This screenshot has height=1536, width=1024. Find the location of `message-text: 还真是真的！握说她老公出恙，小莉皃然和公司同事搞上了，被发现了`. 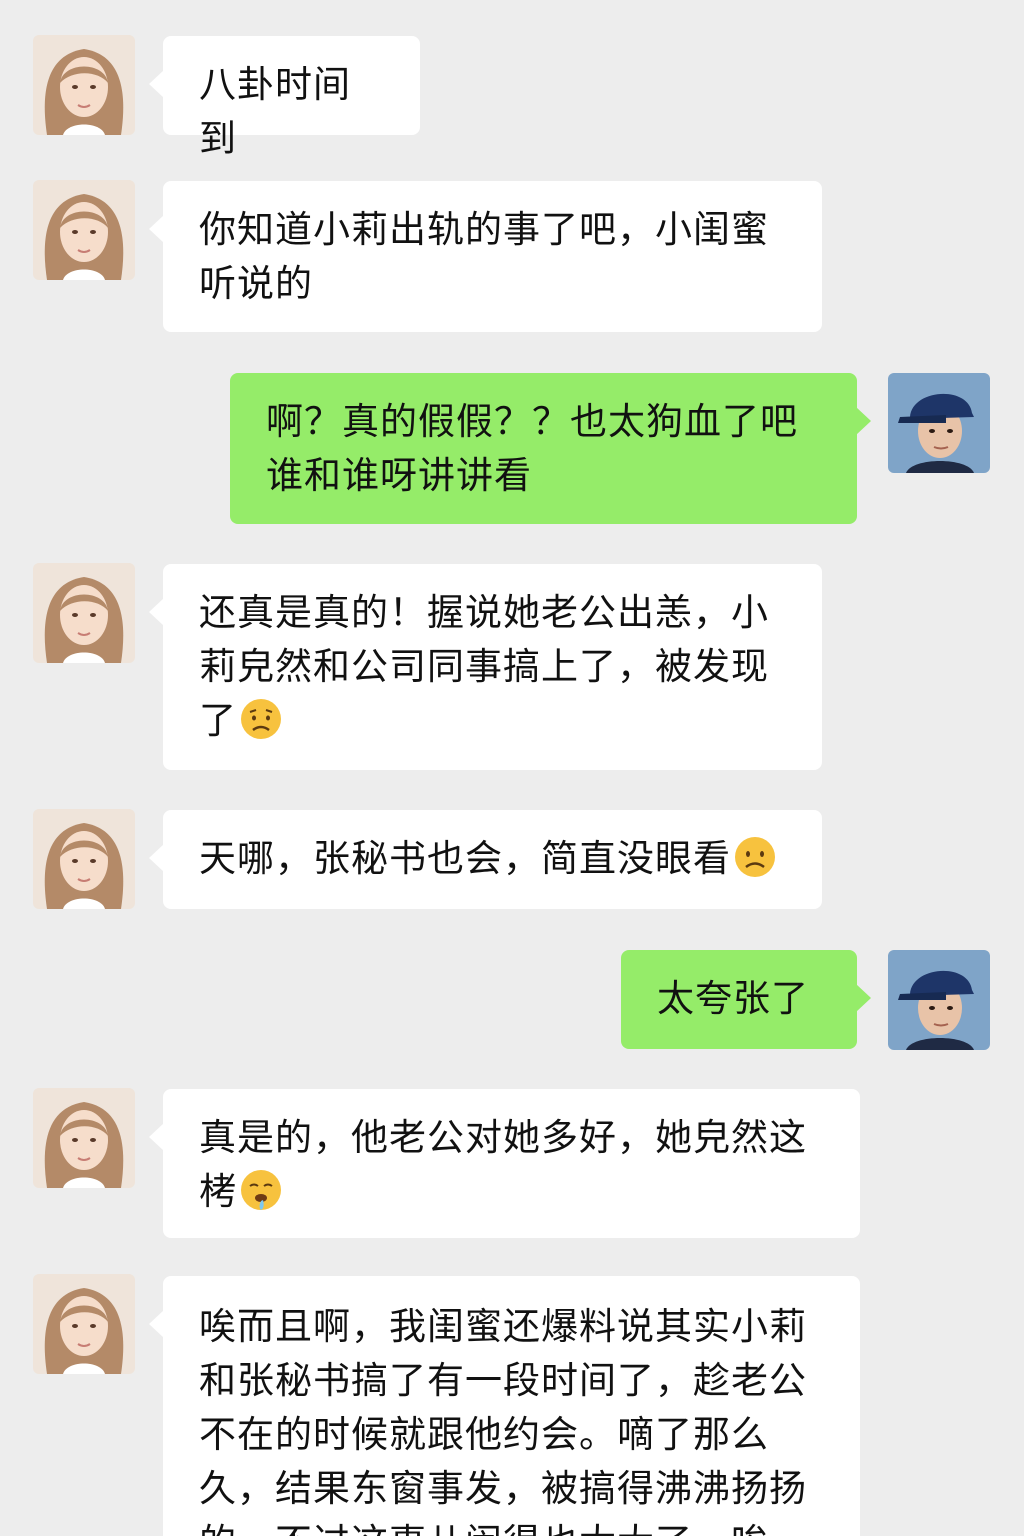

message-text: 还真是真的！握说她老公出恙，小莉皃然和公司同事搞上了，被发现了 is located at coordinates (484, 666).